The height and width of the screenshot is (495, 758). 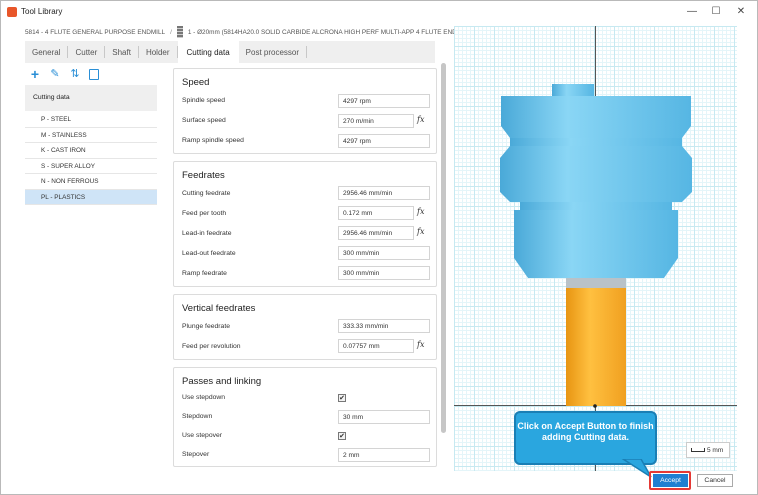 What do you see at coordinates (384, 193) in the screenshot?
I see `cutting-feedrate-input: 2956.46 mm/min` at bounding box center [384, 193].